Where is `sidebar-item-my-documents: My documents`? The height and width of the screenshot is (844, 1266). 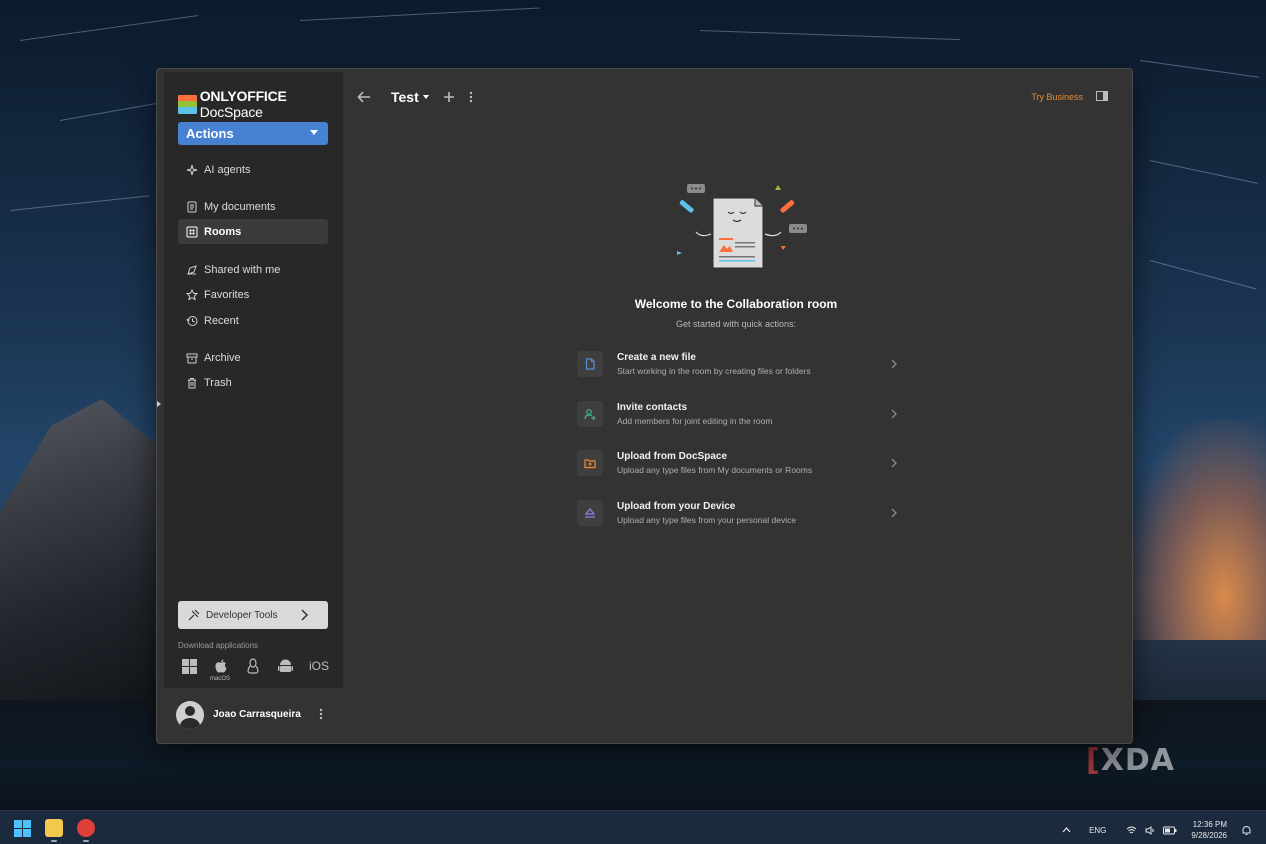
sidebar-item-my-documents: My documents is located at coordinates (253, 206).